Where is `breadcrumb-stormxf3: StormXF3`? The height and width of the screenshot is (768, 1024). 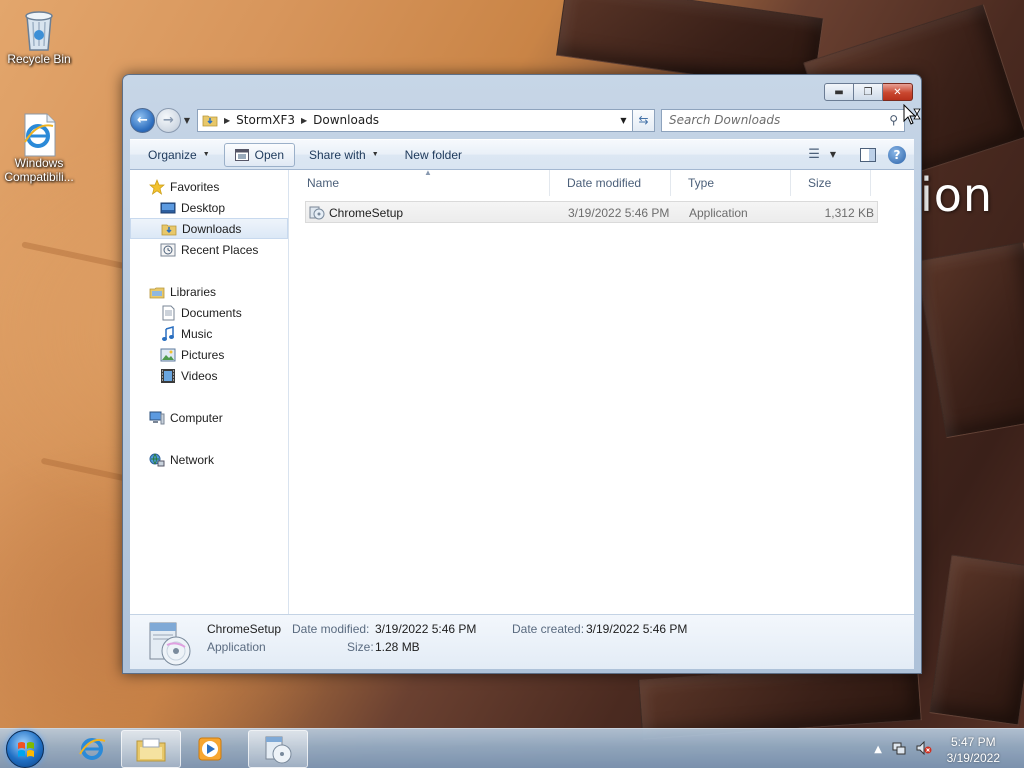
breadcrumb-stormxf3: StormXF3 is located at coordinates (265, 120).